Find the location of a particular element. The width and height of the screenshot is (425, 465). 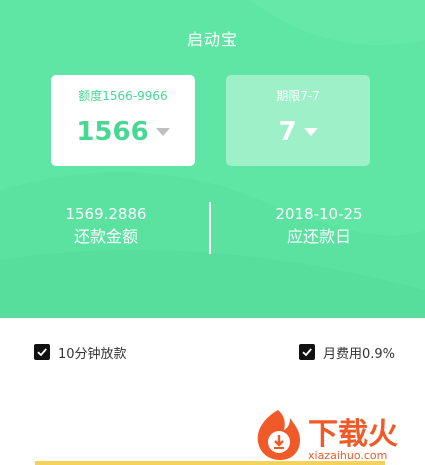

due-date-value: 2018-10-25 is located at coordinates (319, 214).